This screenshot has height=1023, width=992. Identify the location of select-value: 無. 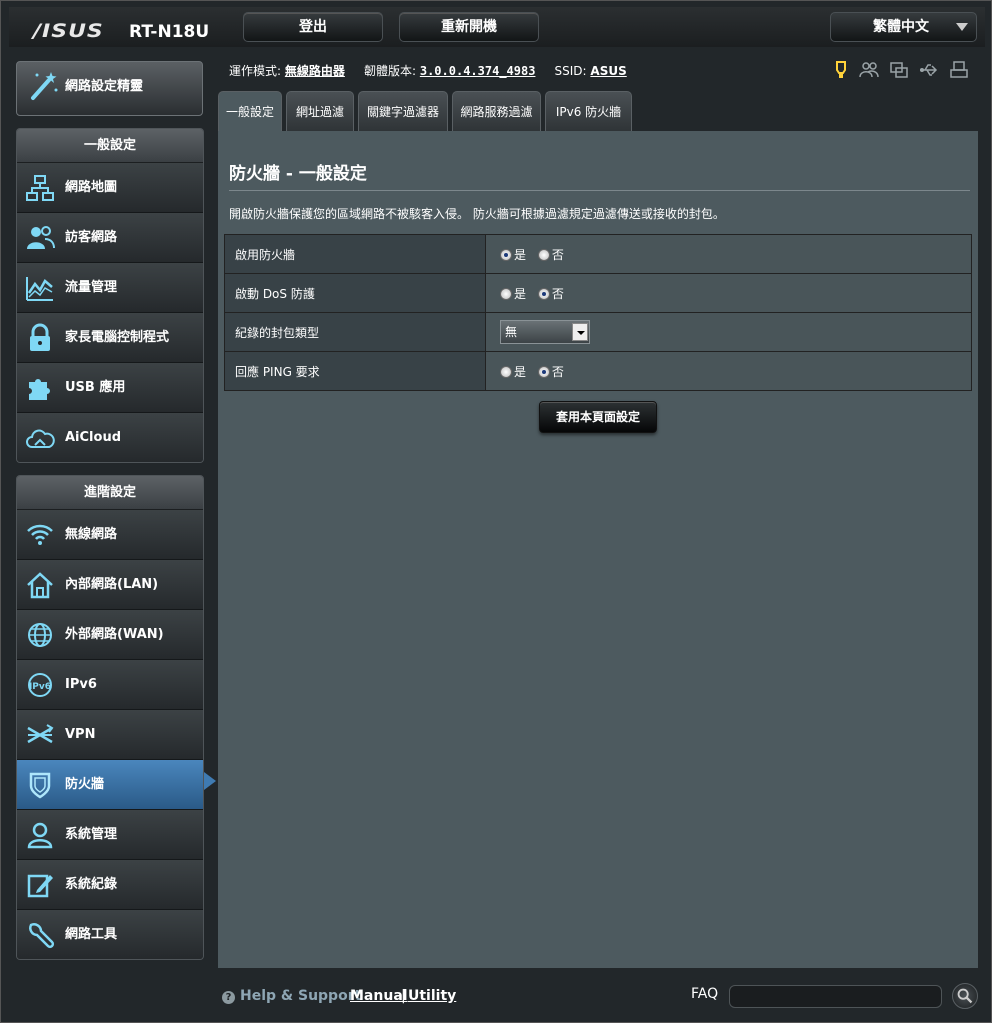
(511, 332).